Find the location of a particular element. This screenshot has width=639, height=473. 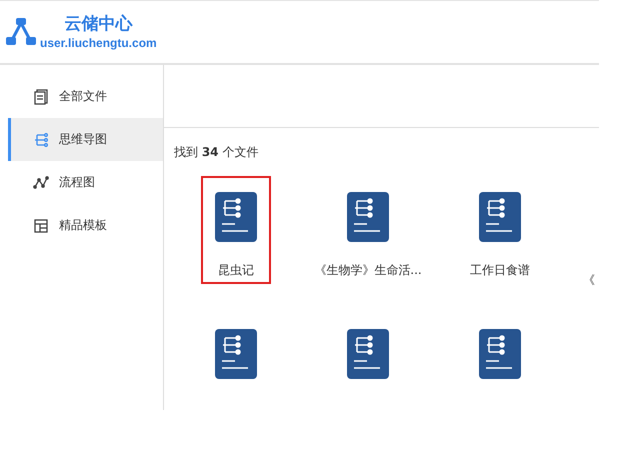

file-card: 工作日食谱 is located at coordinates (500, 230).